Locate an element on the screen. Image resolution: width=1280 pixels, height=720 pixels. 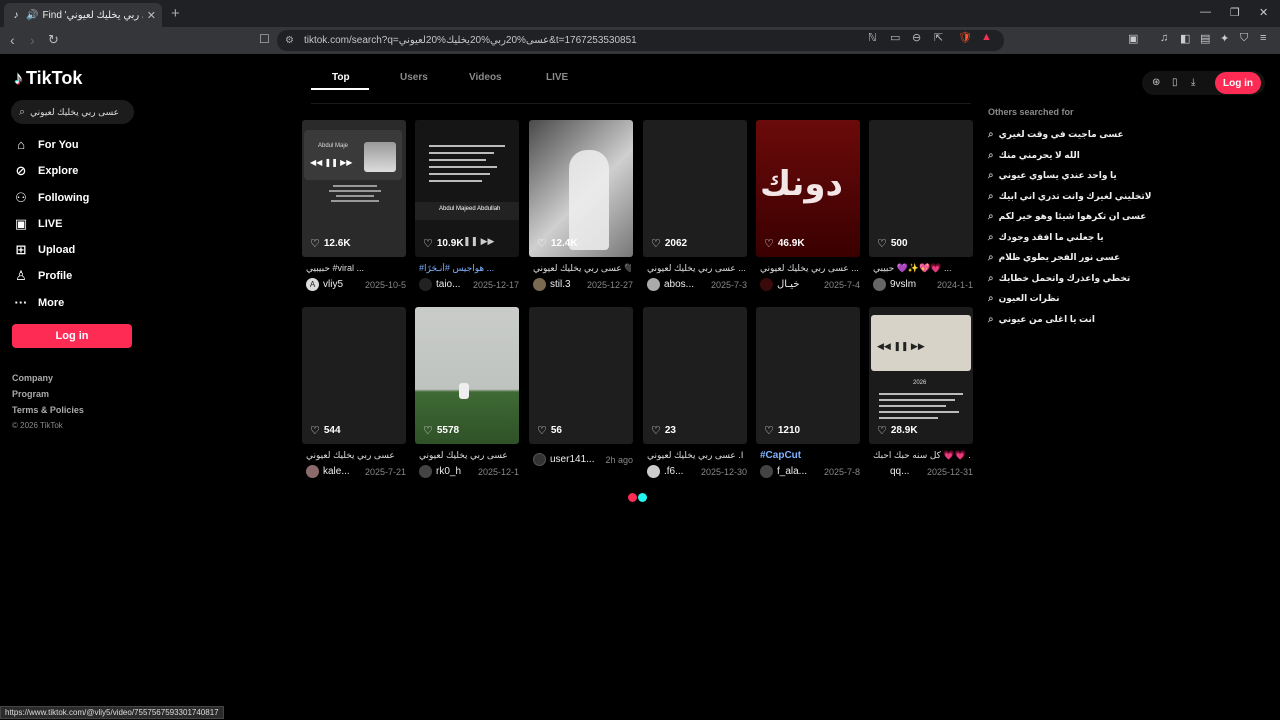
video-thumbnail: ♡ 500 is located at coordinates (921, 188).